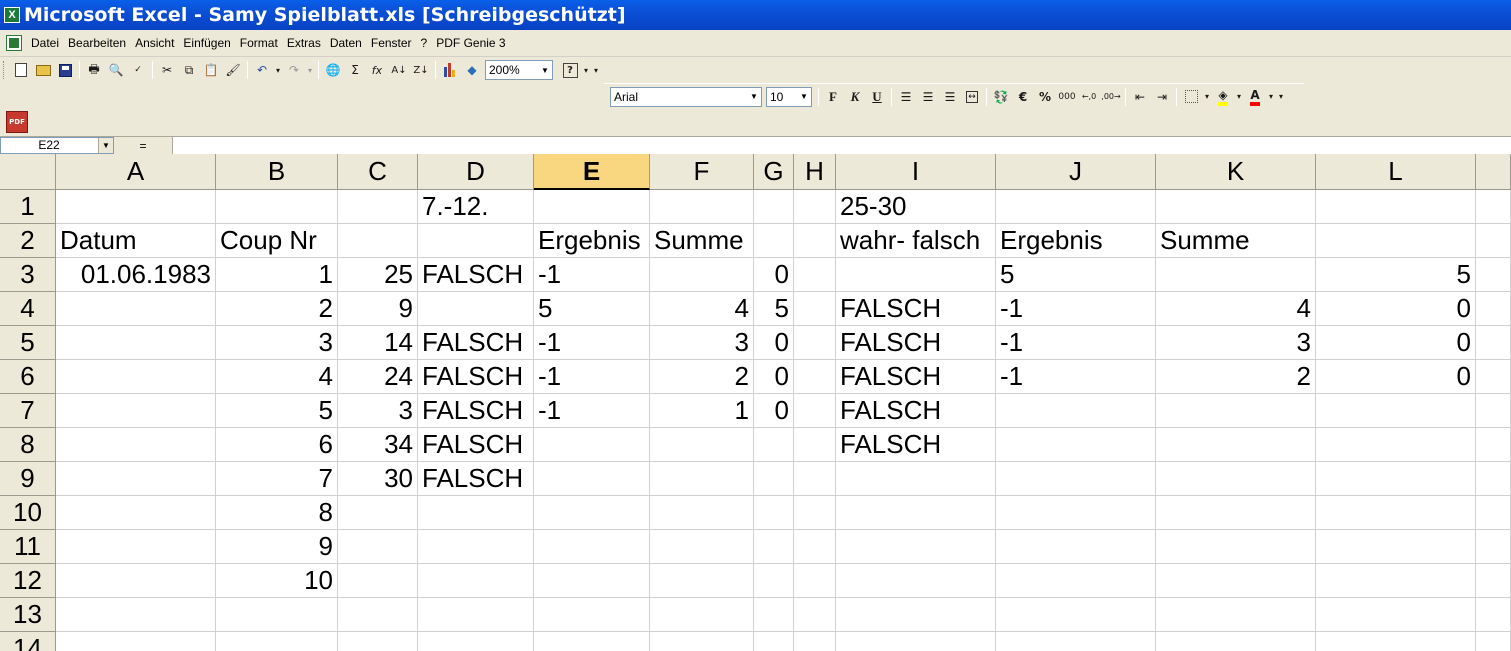  What do you see at coordinates (916, 615) in the screenshot?
I see `cell-i13` at bounding box center [916, 615].